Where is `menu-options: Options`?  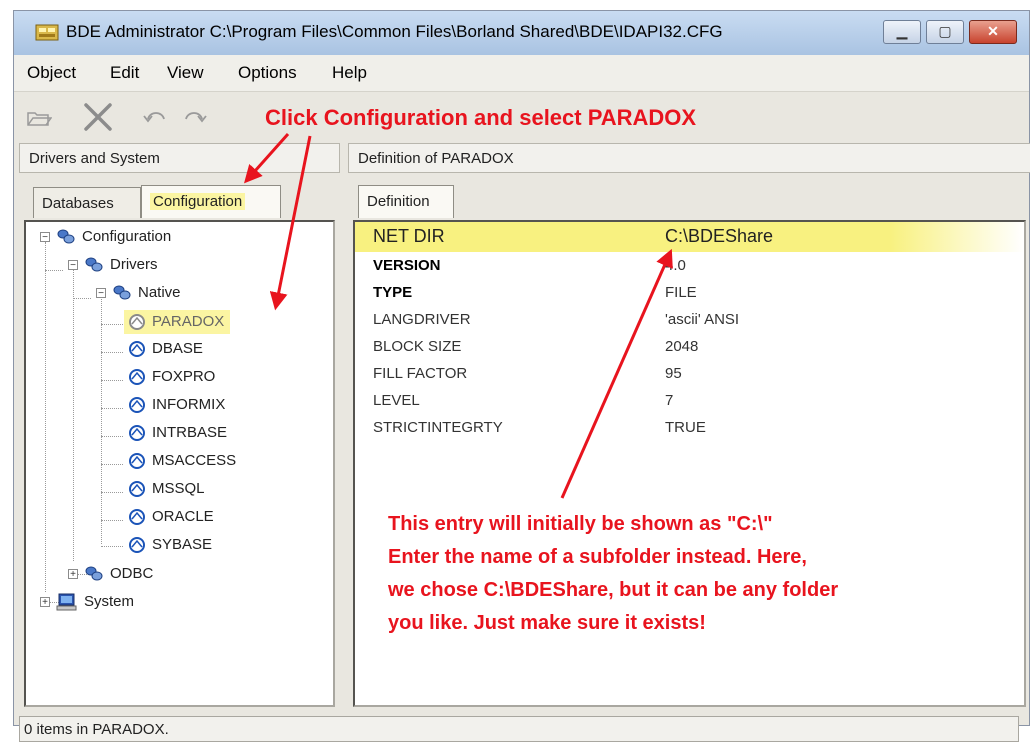 menu-options: Options is located at coordinates (267, 73).